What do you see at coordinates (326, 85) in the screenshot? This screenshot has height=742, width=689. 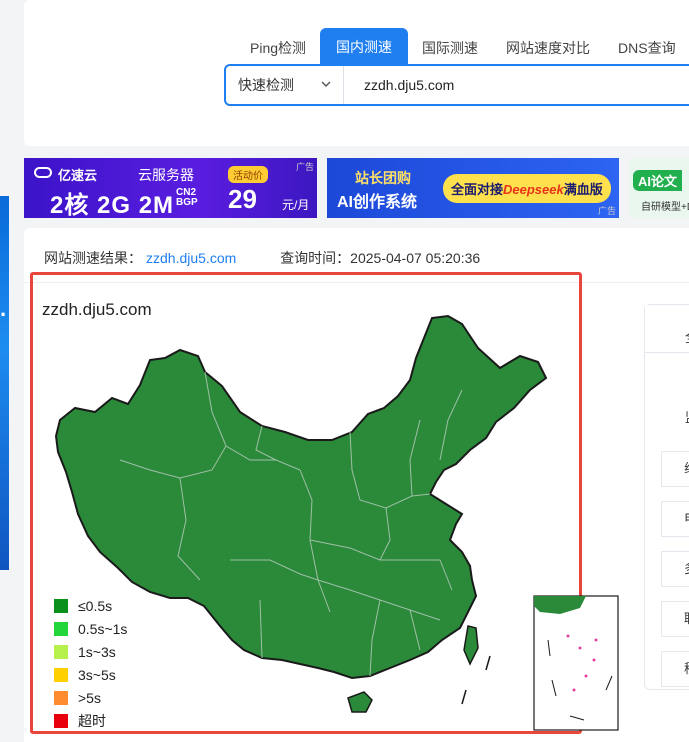 I see `chevron-down-icon` at bounding box center [326, 85].